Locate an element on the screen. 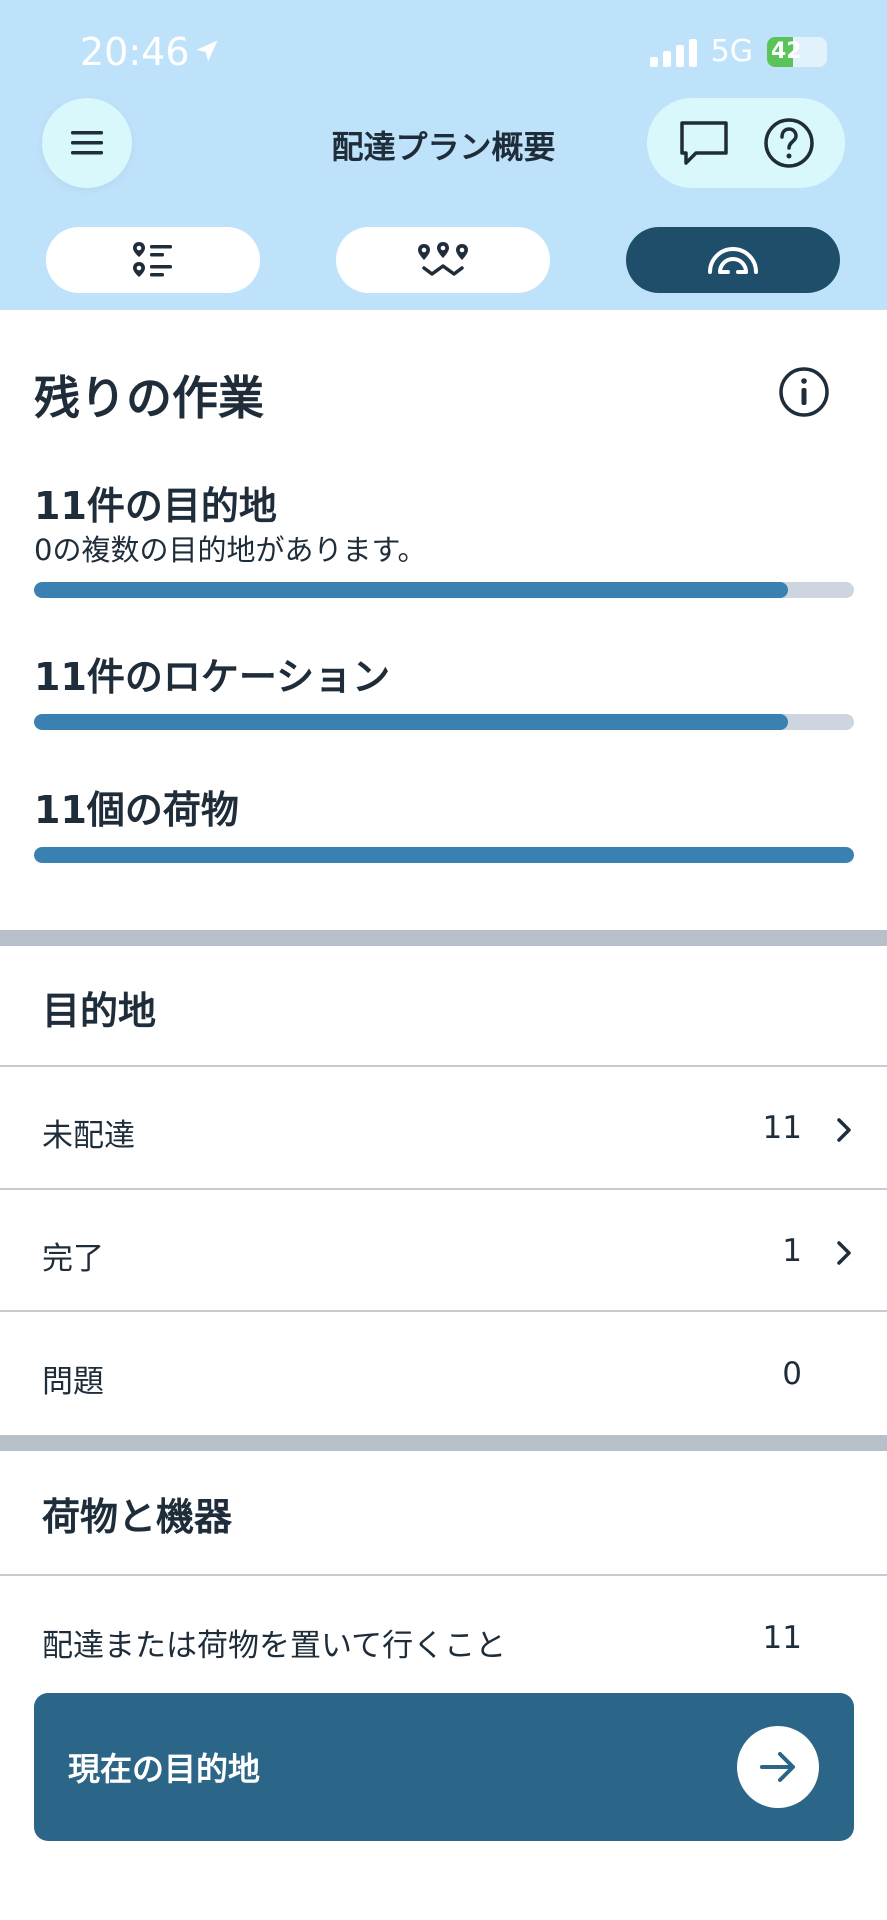  row-value: 0 is located at coordinates (792, 1374).